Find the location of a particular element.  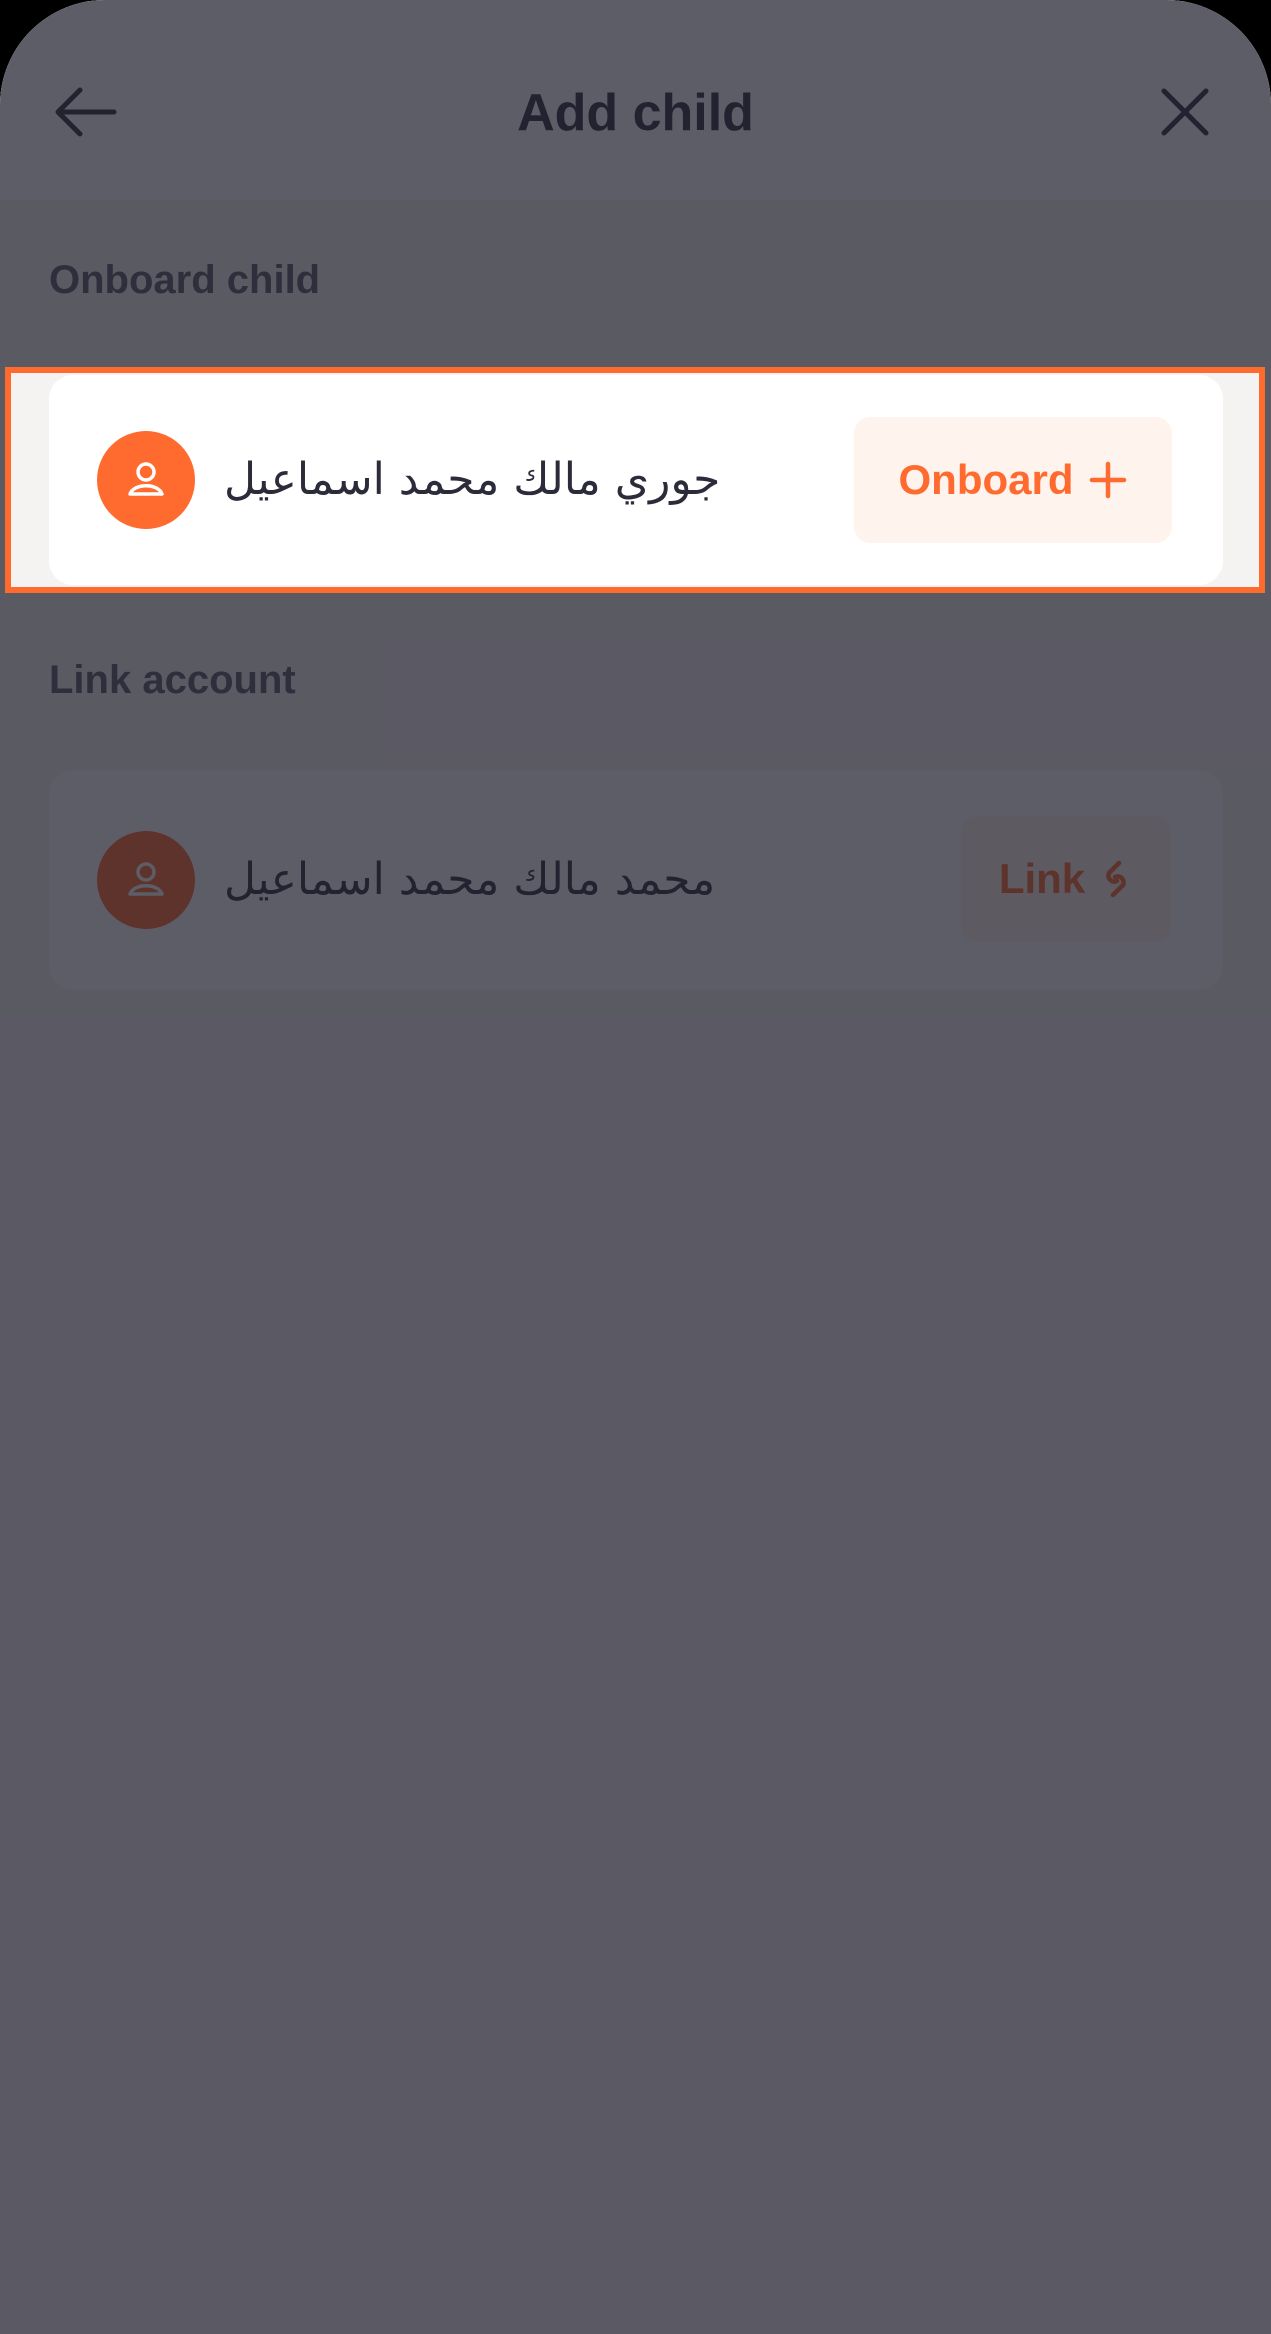

link-button: Link is located at coordinates (1066, 879).